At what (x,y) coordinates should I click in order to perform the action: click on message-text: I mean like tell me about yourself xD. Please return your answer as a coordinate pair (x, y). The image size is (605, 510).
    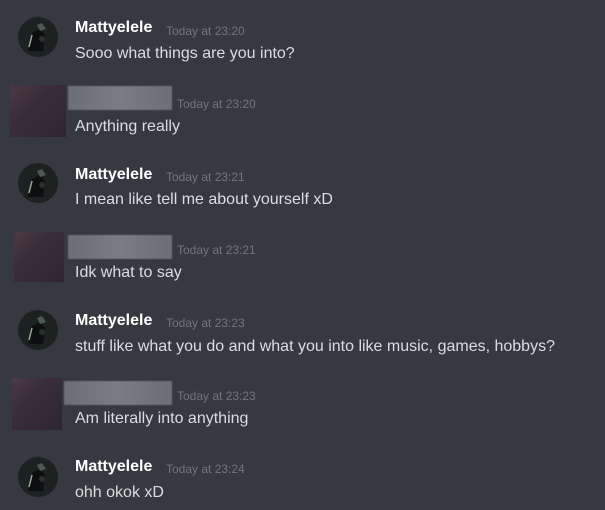
    Looking at the image, I should click on (204, 199).